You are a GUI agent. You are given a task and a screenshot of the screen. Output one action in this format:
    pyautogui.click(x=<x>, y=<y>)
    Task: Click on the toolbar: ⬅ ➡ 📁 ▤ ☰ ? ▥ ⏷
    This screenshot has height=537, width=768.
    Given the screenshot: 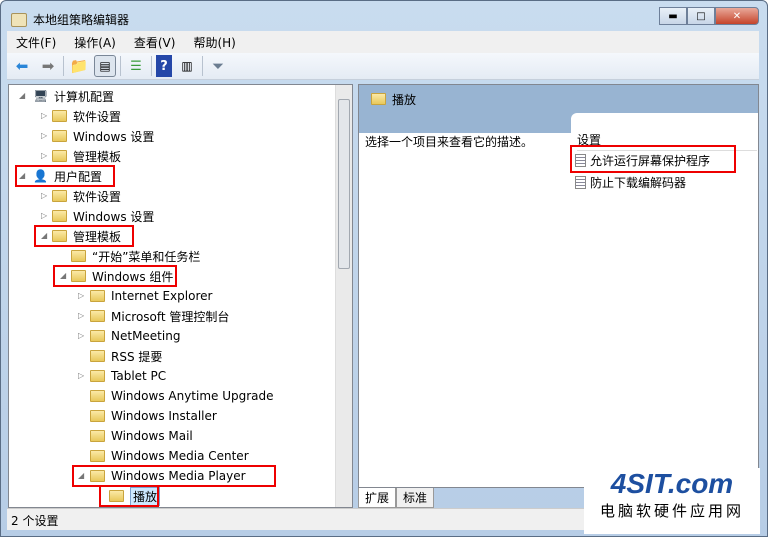 What is the action you would take?
    pyautogui.click(x=383, y=66)
    